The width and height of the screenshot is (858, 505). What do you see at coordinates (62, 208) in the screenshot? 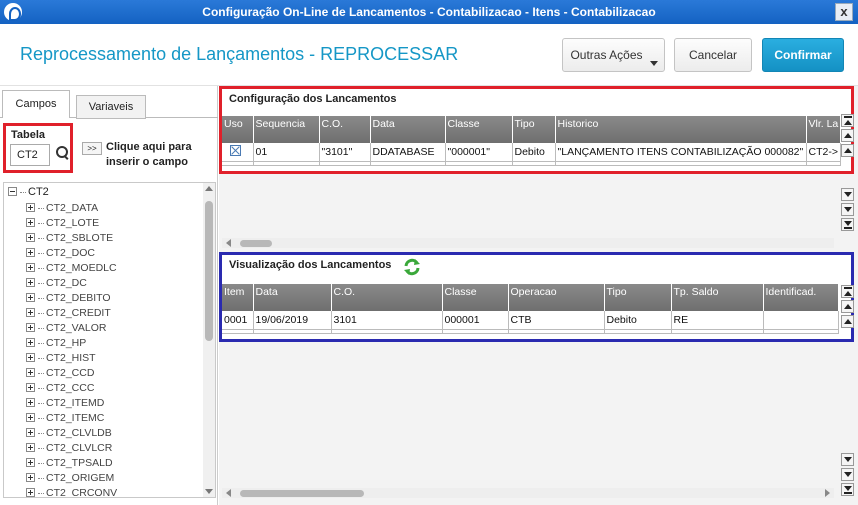
I see `tree-item: CT2_DATA` at bounding box center [62, 208].